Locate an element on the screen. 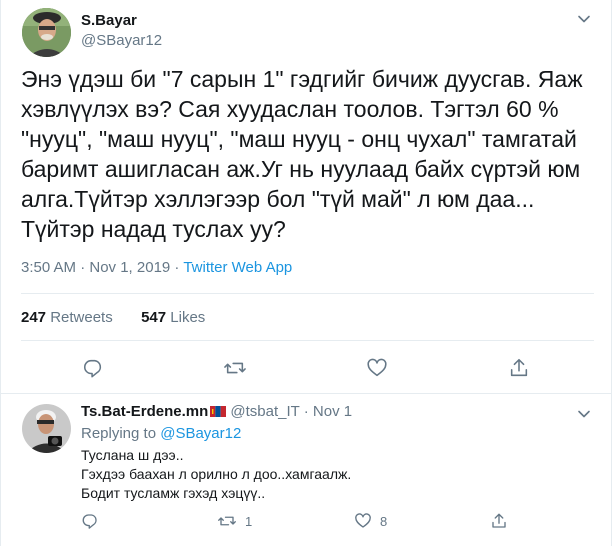 The image size is (612, 546). tweet-source-link: Twitter Web App is located at coordinates (237, 267).